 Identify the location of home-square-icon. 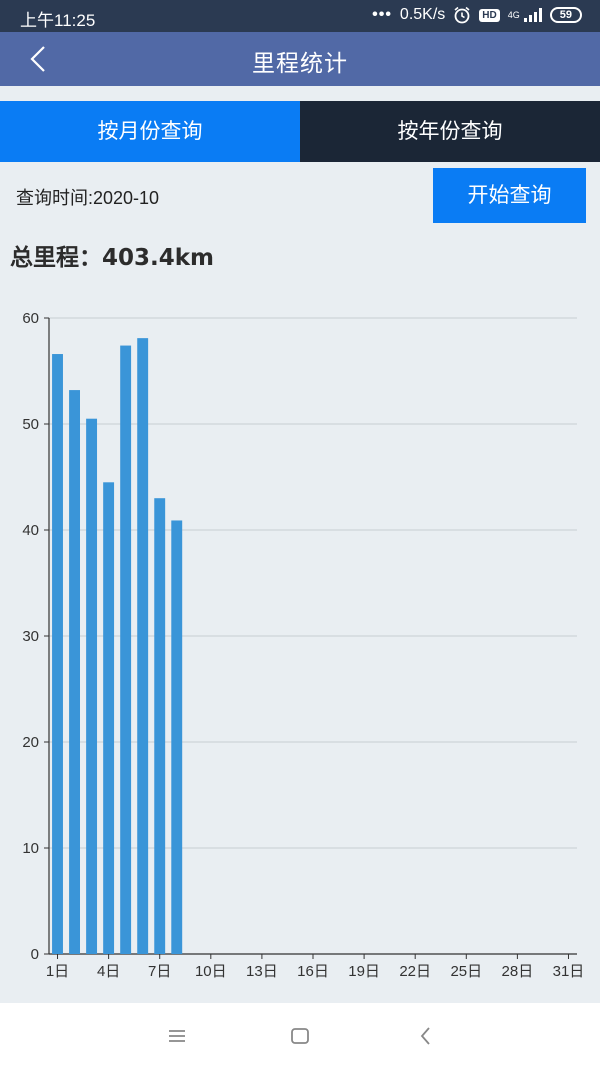
(300, 1036).